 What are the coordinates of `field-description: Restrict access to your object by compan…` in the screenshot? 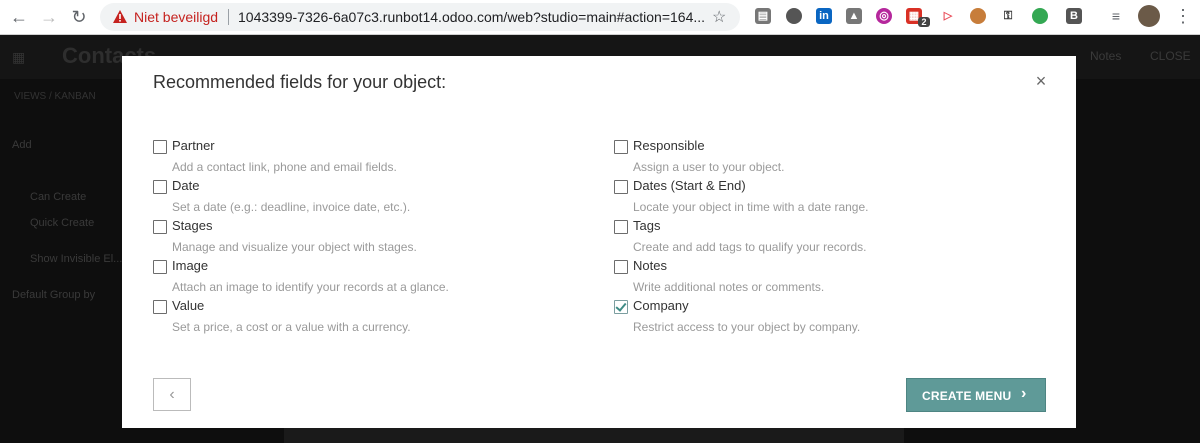 It's located at (747, 327).